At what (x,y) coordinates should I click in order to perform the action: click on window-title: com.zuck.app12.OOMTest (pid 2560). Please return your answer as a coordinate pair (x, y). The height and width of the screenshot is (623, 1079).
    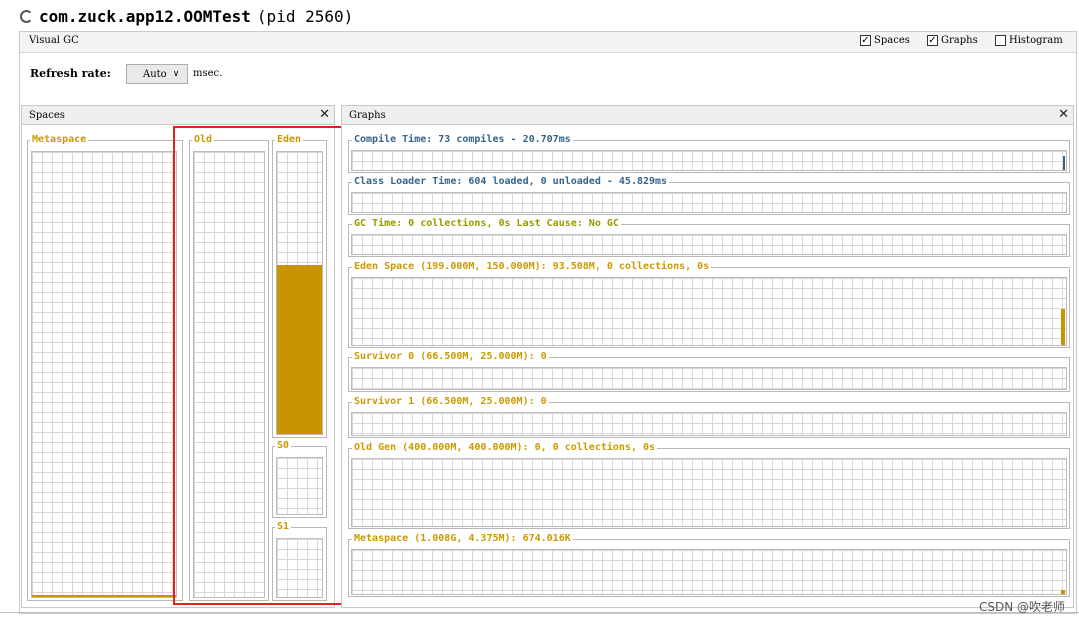
    Looking at the image, I should click on (186, 16).